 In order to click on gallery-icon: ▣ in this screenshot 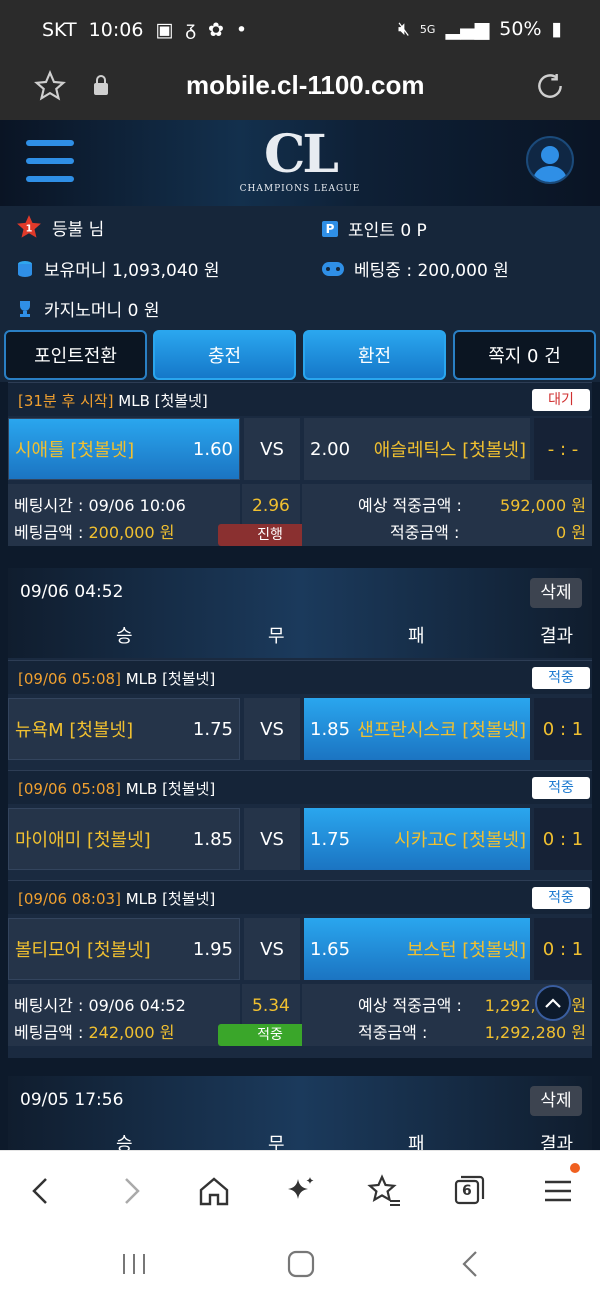, I will do `click(164, 29)`.